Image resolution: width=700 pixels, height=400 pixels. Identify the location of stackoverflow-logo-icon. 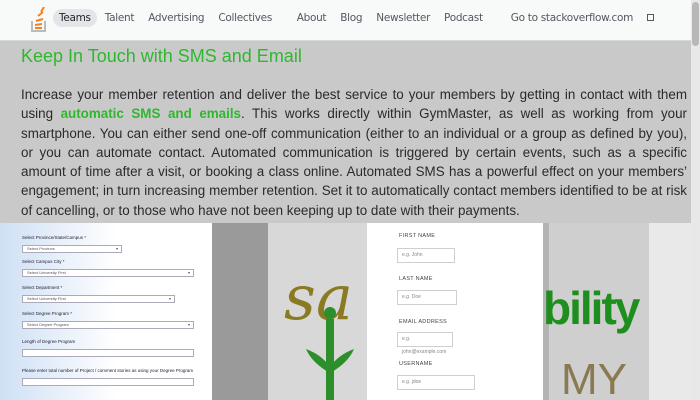
(39, 20).